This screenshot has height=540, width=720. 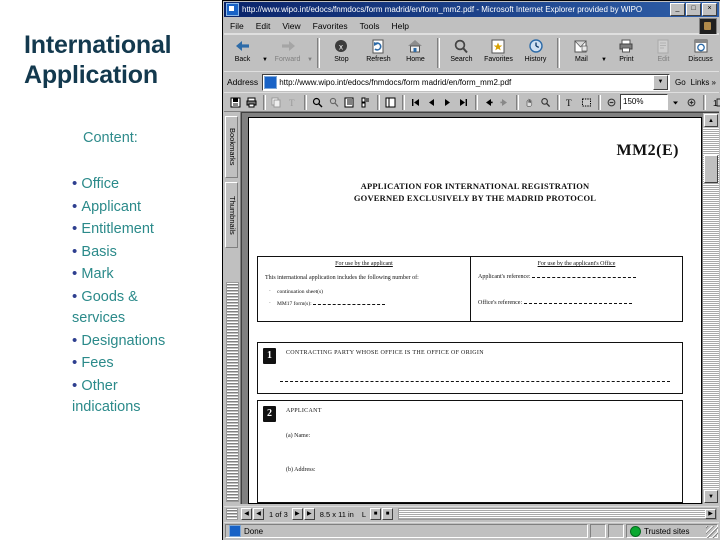 What do you see at coordinates (701, 46) in the screenshot?
I see `discuss-icon` at bounding box center [701, 46].